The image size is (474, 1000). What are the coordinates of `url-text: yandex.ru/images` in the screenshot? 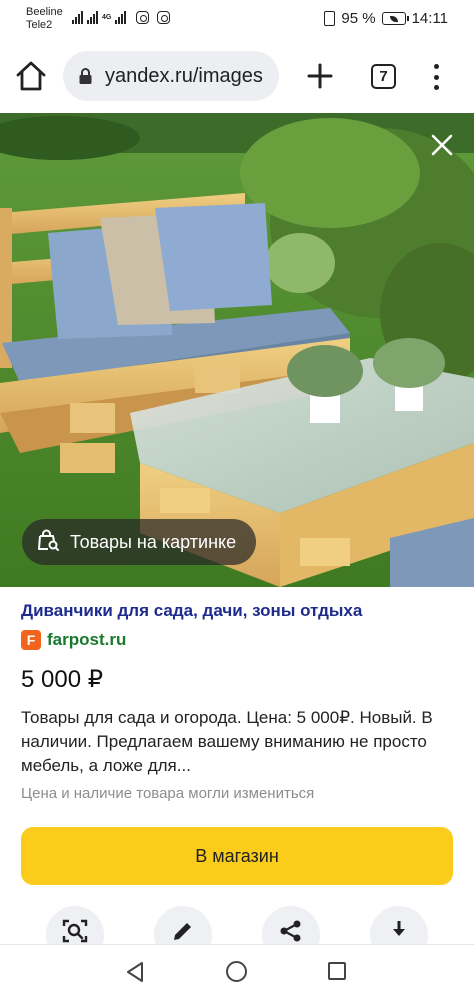 It's located at (184, 76).